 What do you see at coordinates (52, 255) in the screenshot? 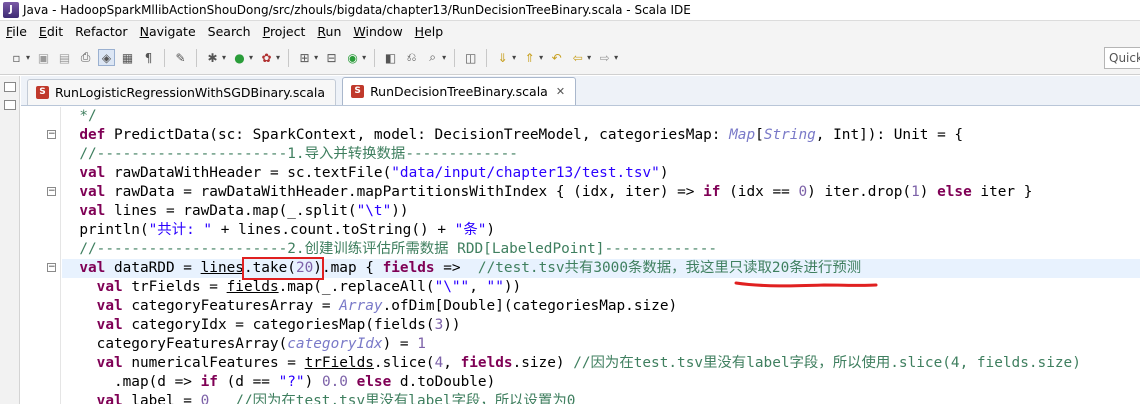
I see `folding-ruler` at bounding box center [52, 255].